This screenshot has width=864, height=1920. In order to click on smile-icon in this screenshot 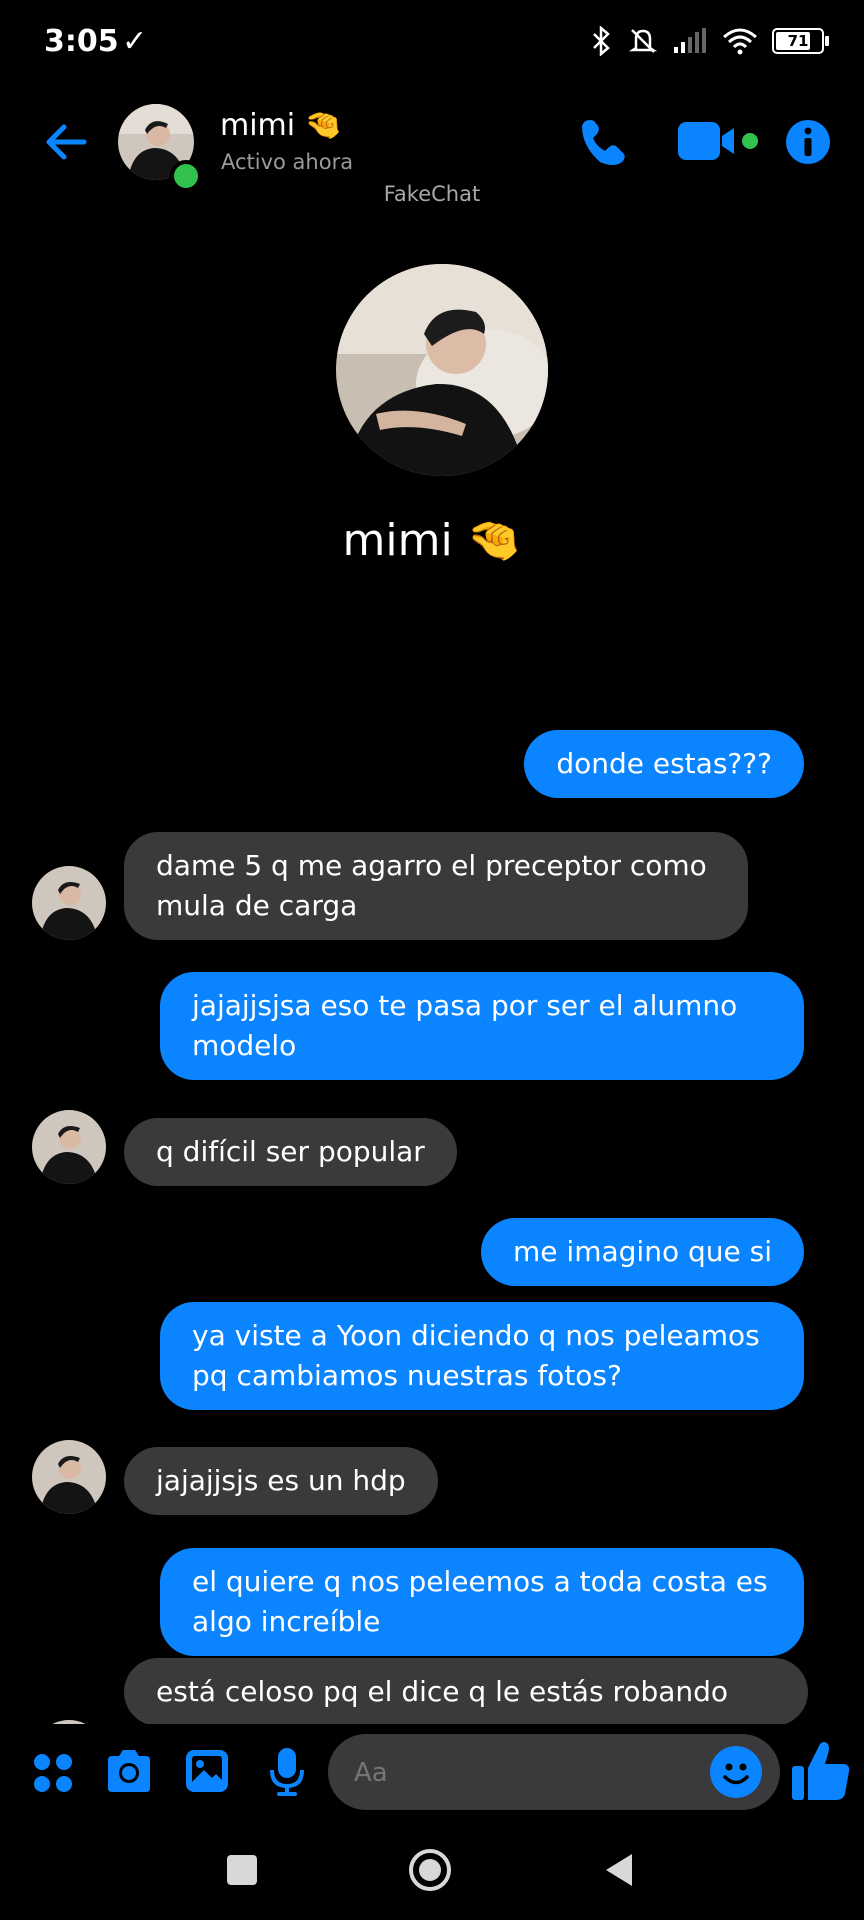, I will do `click(736, 1774)`.